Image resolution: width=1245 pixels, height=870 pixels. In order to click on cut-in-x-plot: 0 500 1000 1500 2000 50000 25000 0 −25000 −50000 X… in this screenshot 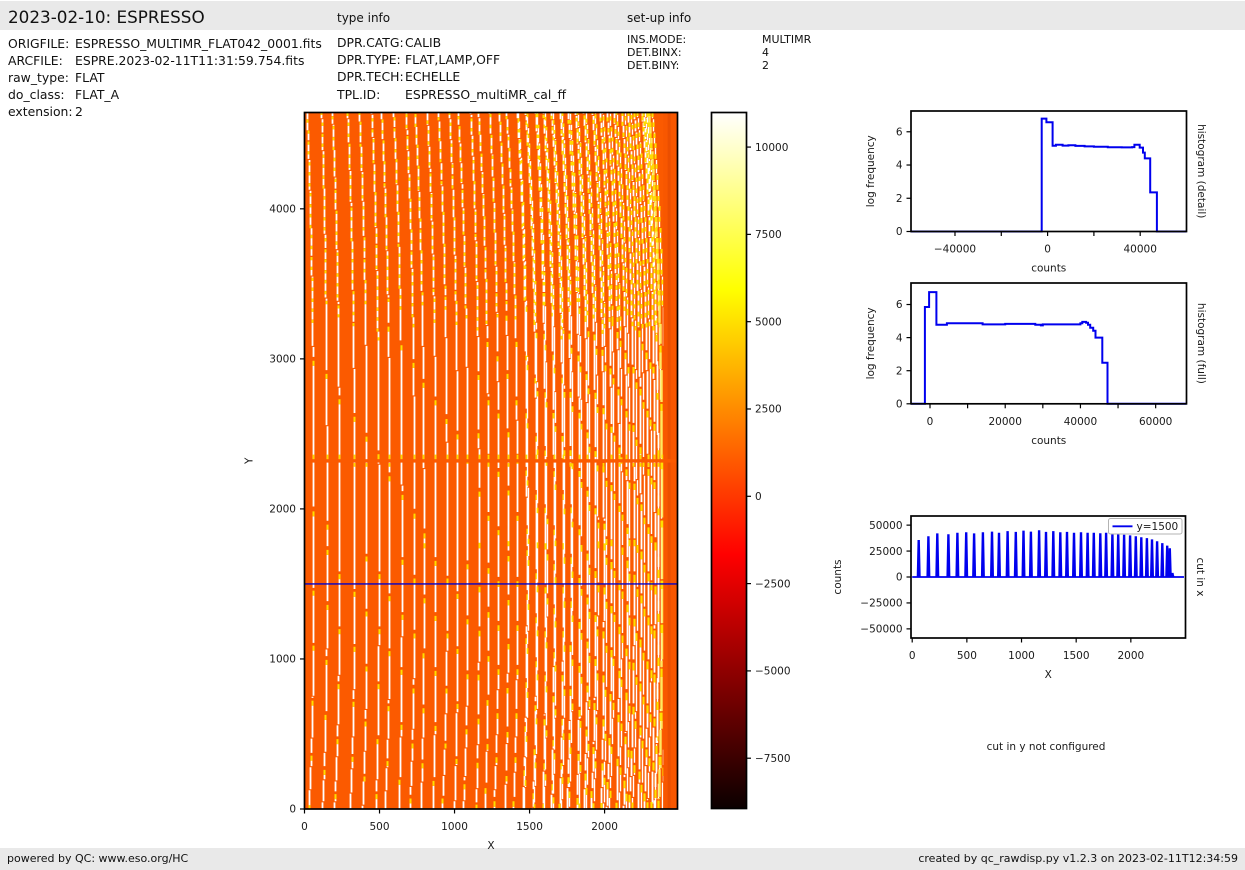, I will do `click(1019, 598)`.